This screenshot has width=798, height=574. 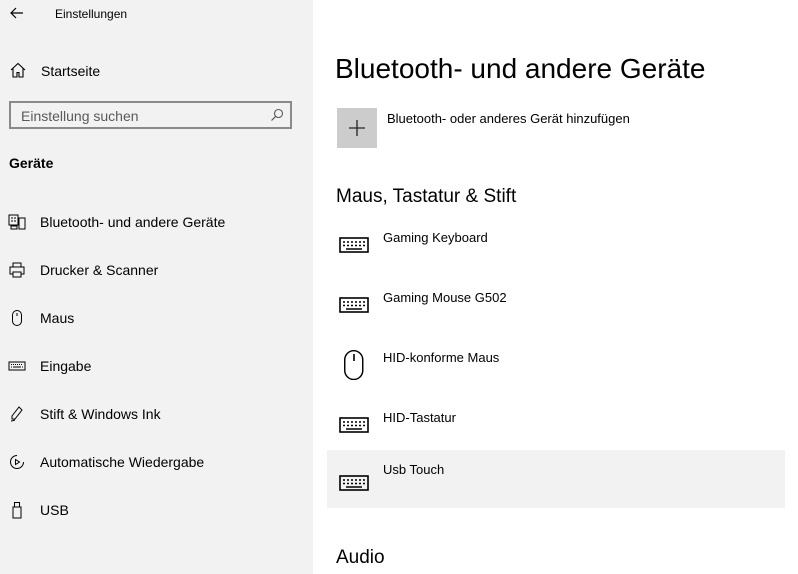 I want to click on sidebar-item-autoplay: Automatische Wiedergabe, so click(x=156, y=462).